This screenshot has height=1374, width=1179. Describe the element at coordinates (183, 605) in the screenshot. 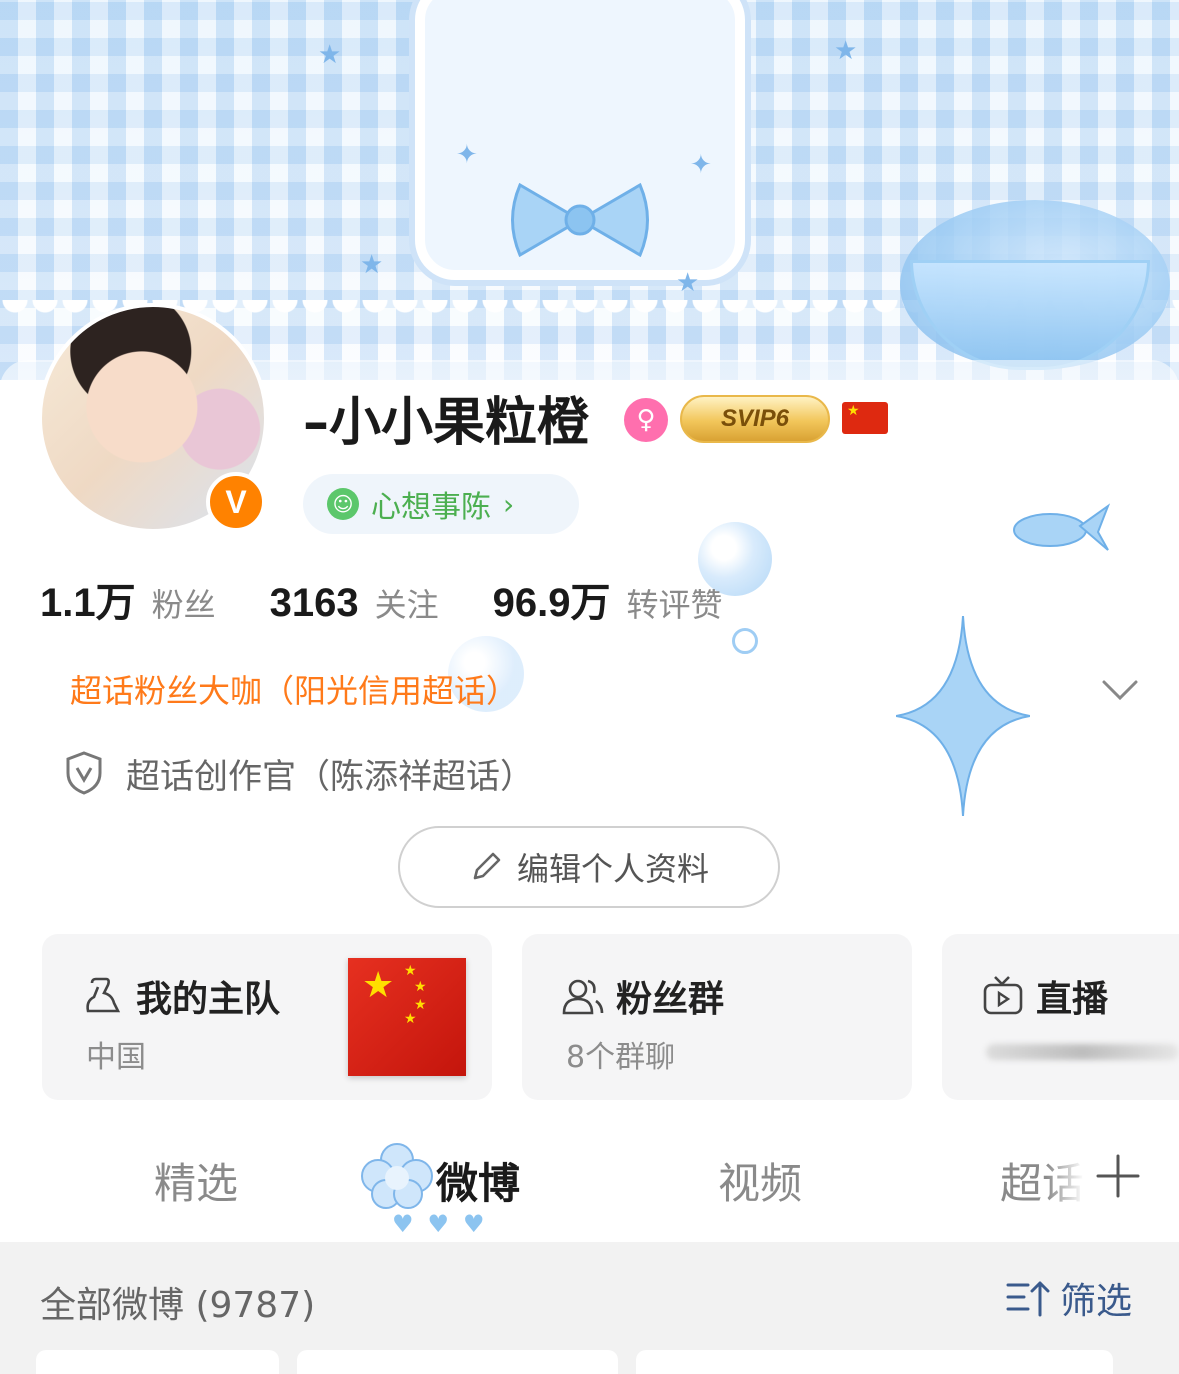

I see `stat-label: 粉丝` at that location.